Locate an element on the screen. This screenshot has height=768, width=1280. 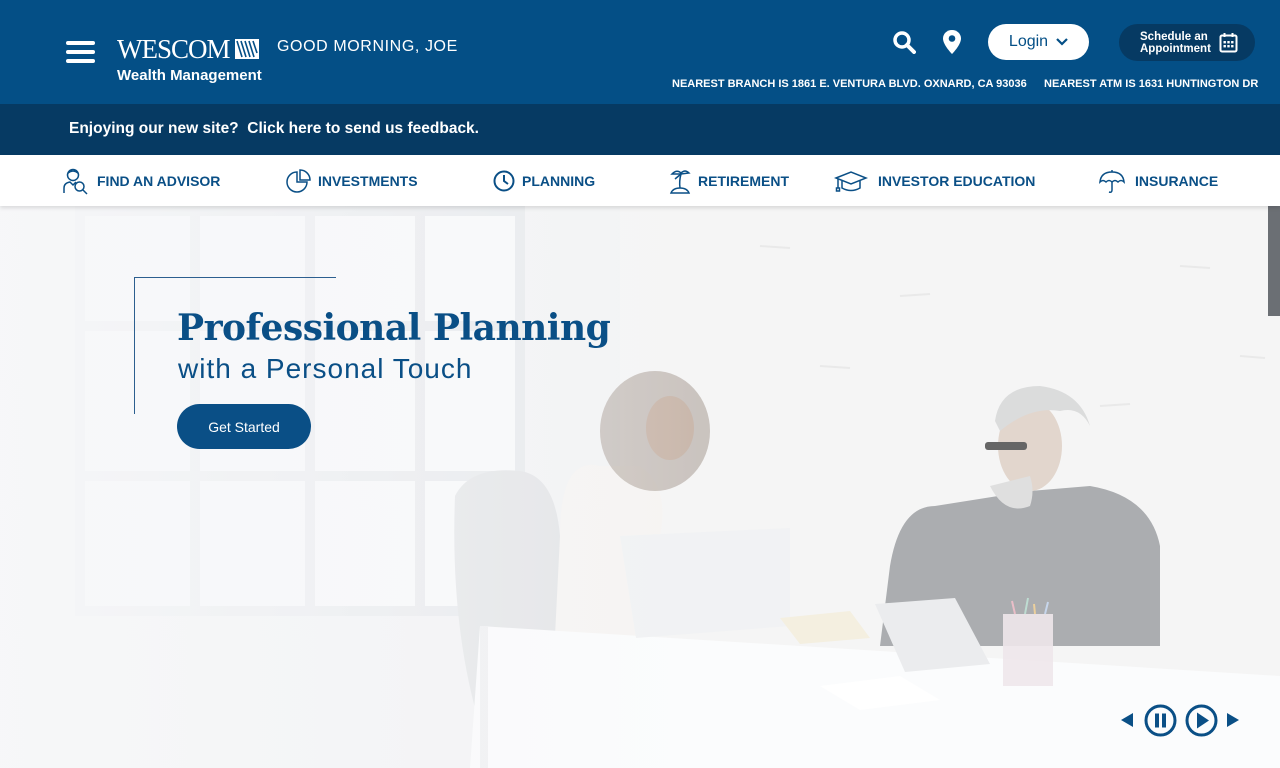
nav-label: INVESTMENTS is located at coordinates (368, 181).